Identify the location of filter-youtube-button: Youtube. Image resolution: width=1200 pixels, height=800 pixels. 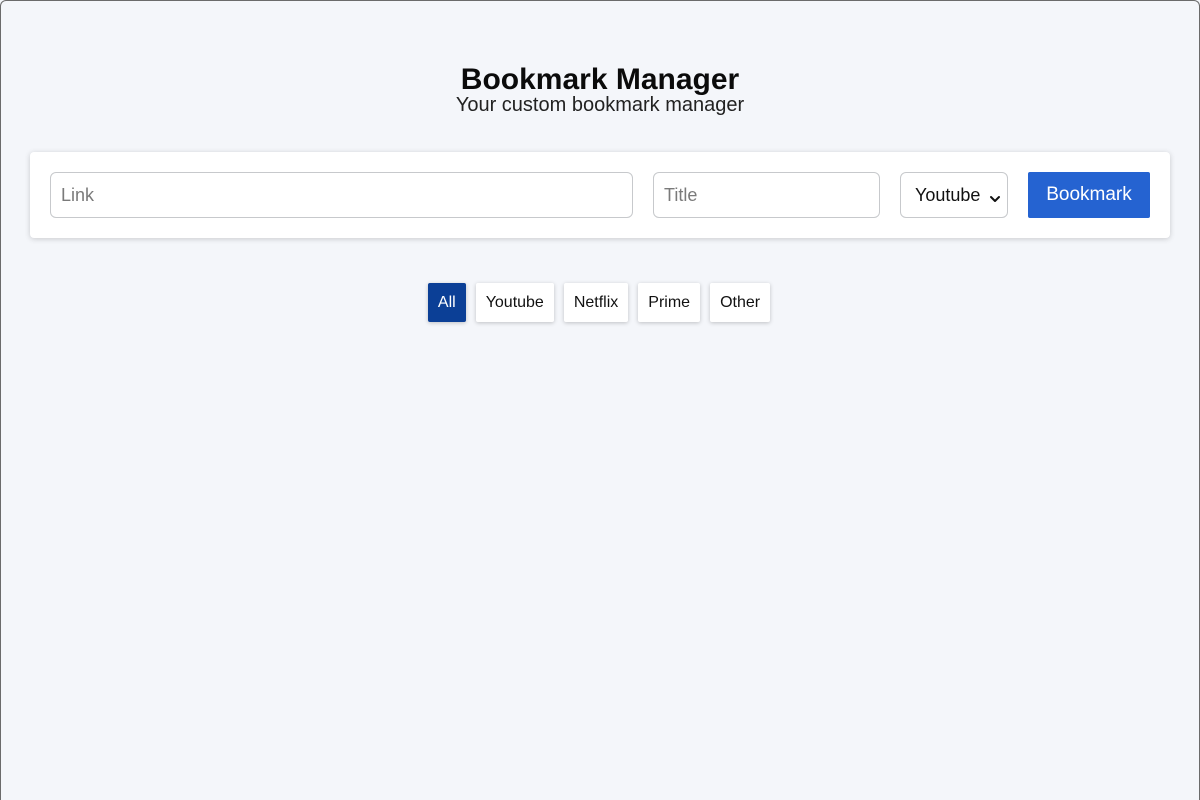
(514, 302).